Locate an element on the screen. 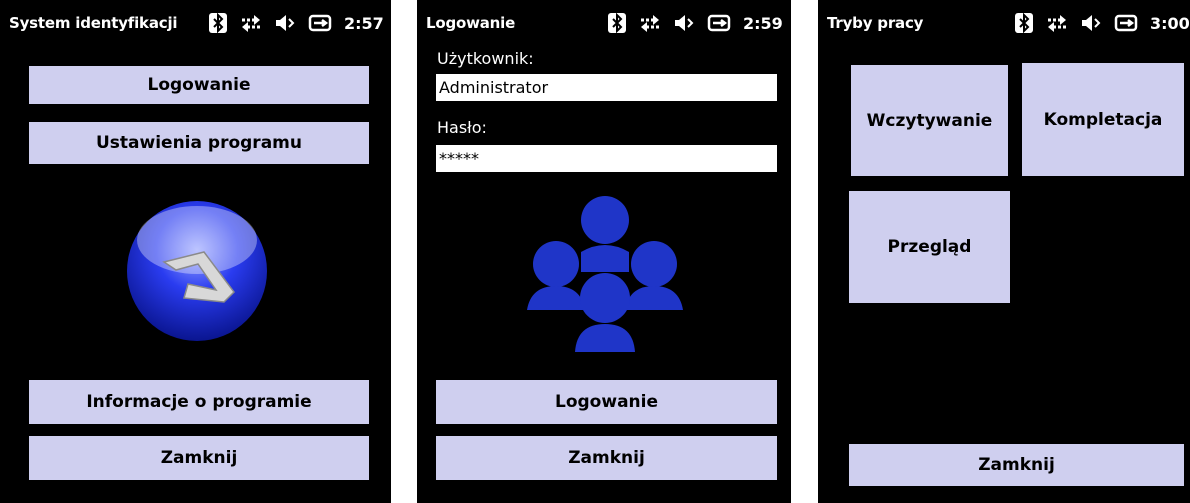  status-icons: 2:59 is located at coordinates (695, 23).